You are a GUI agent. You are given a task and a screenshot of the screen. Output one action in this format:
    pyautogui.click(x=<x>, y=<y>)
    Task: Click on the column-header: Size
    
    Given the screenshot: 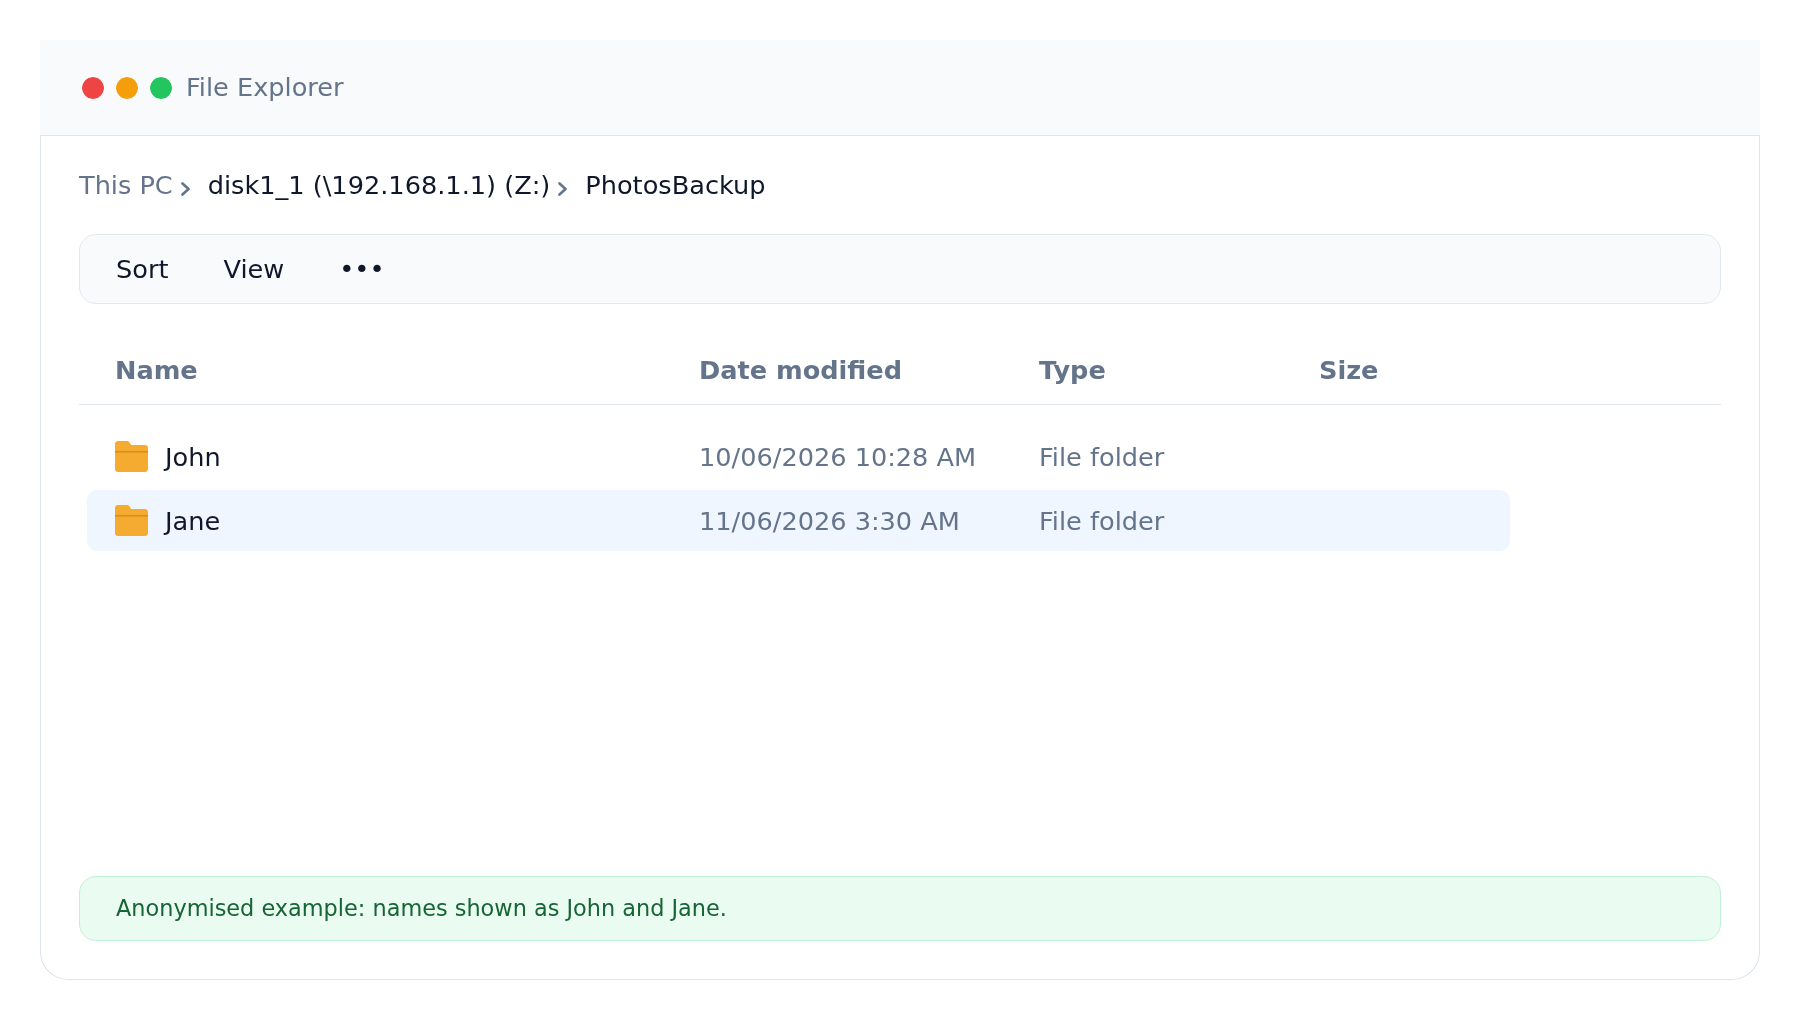 What is the action you would take?
    pyautogui.click(x=1349, y=370)
    